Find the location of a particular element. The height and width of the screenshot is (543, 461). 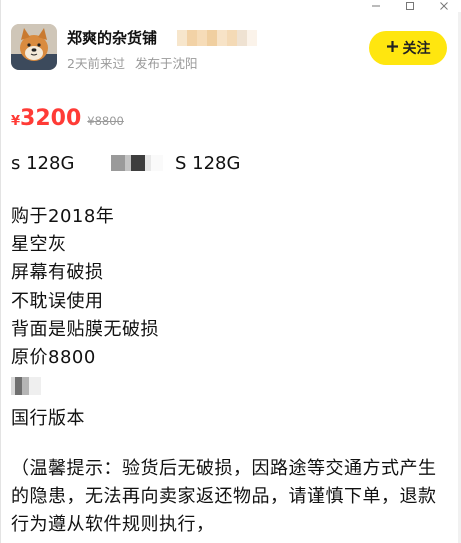

minimize-icon is located at coordinates (376, 6).